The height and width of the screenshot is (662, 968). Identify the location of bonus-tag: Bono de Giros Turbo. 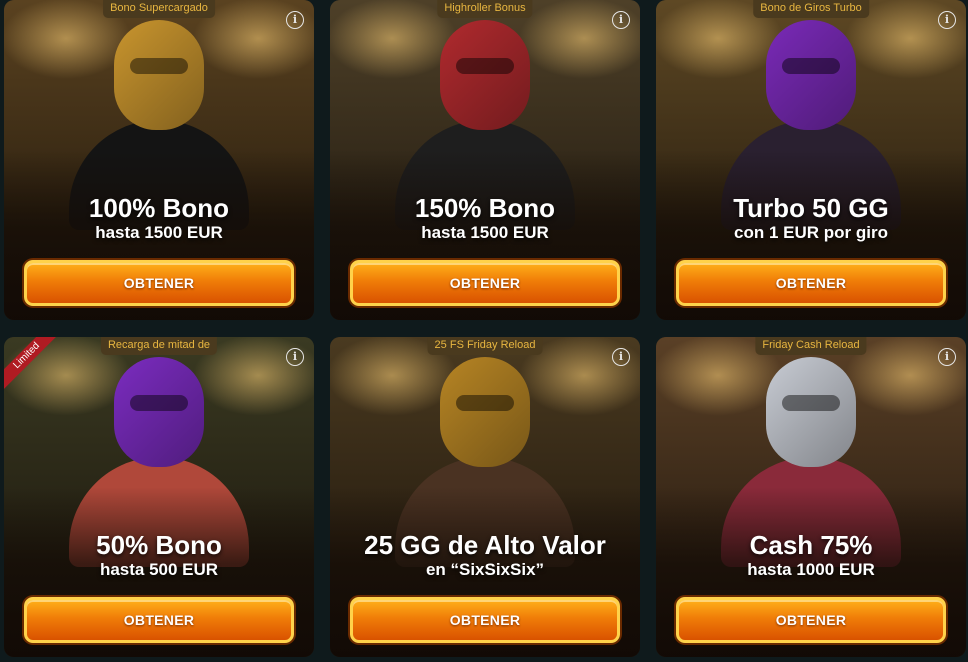
(811, 9).